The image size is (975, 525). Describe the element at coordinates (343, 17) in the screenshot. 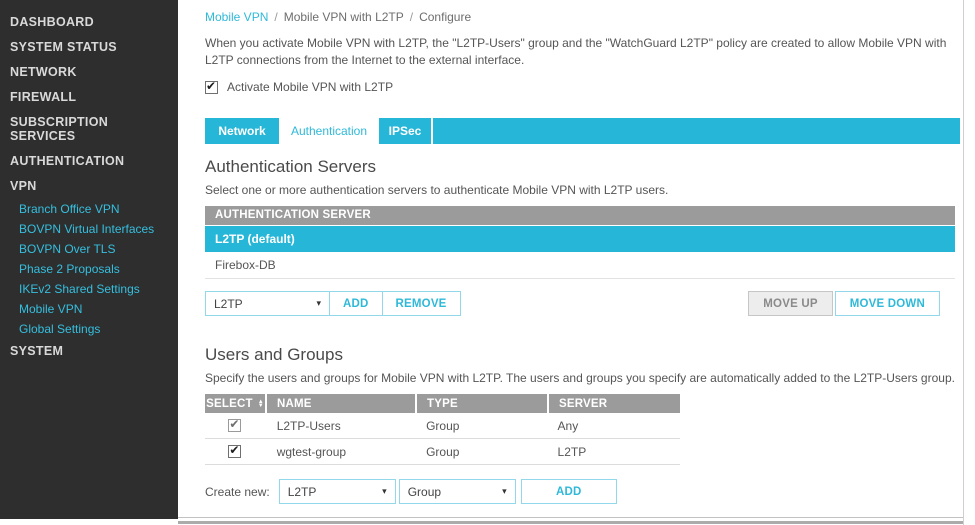

I see `breadcrumb-item-l2tp: Mobile VPN with L2TP` at that location.